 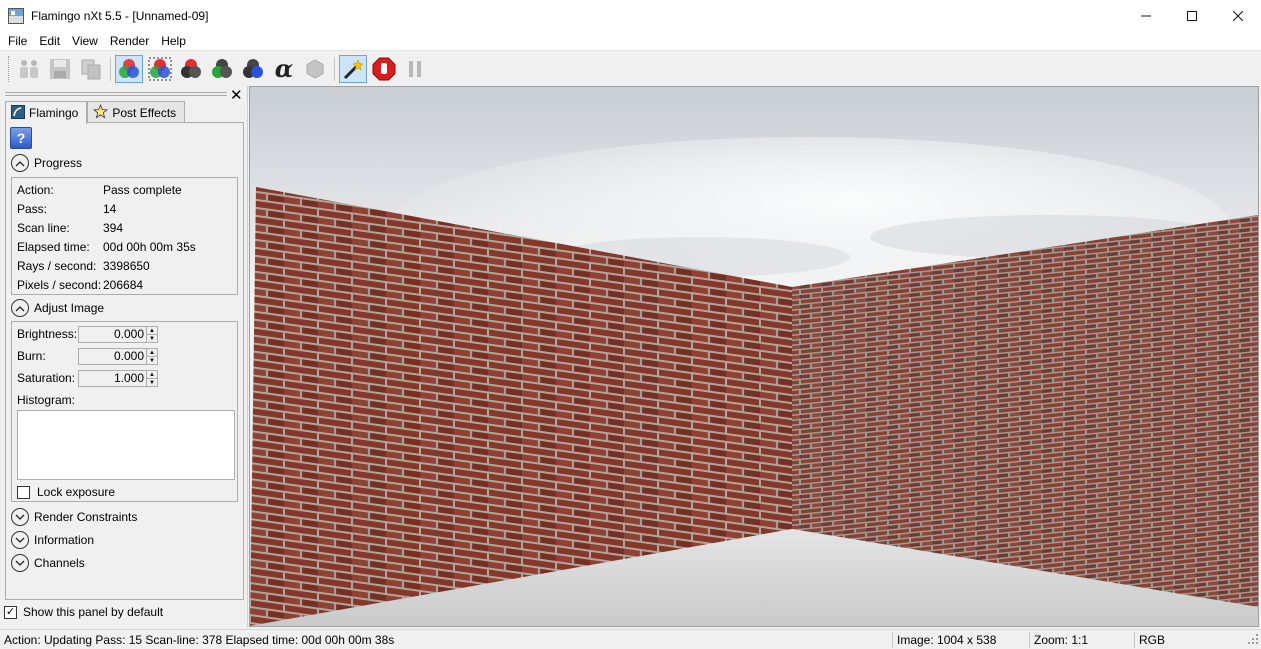 I want to click on progress-pass-value: 14, so click(x=110, y=209).